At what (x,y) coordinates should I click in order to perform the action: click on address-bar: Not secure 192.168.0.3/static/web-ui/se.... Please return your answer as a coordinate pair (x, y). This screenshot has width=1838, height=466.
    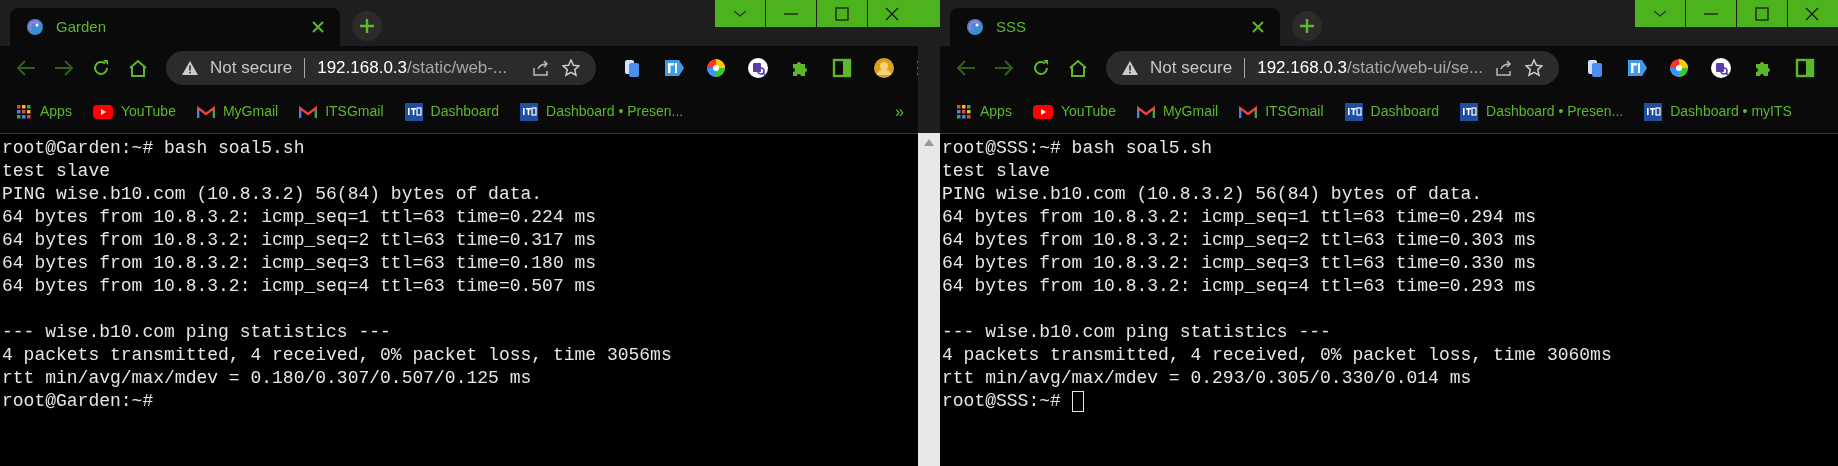
    Looking at the image, I should click on (1333, 68).